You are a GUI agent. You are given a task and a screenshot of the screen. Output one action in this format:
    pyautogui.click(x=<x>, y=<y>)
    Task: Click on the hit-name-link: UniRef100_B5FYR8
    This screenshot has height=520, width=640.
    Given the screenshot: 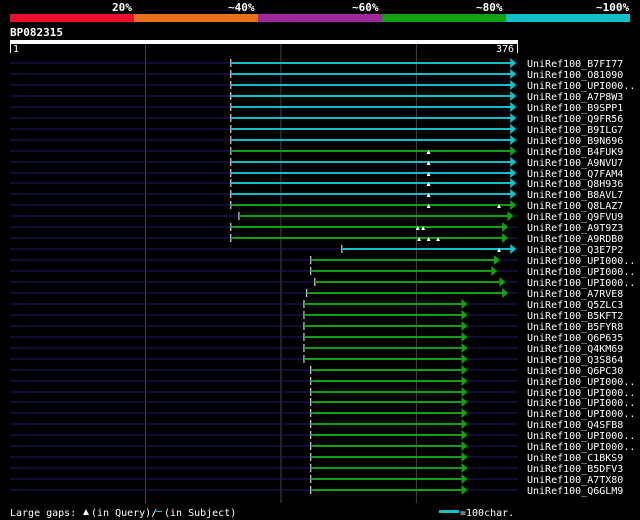 What is the action you would take?
    pyautogui.click(x=575, y=327)
    